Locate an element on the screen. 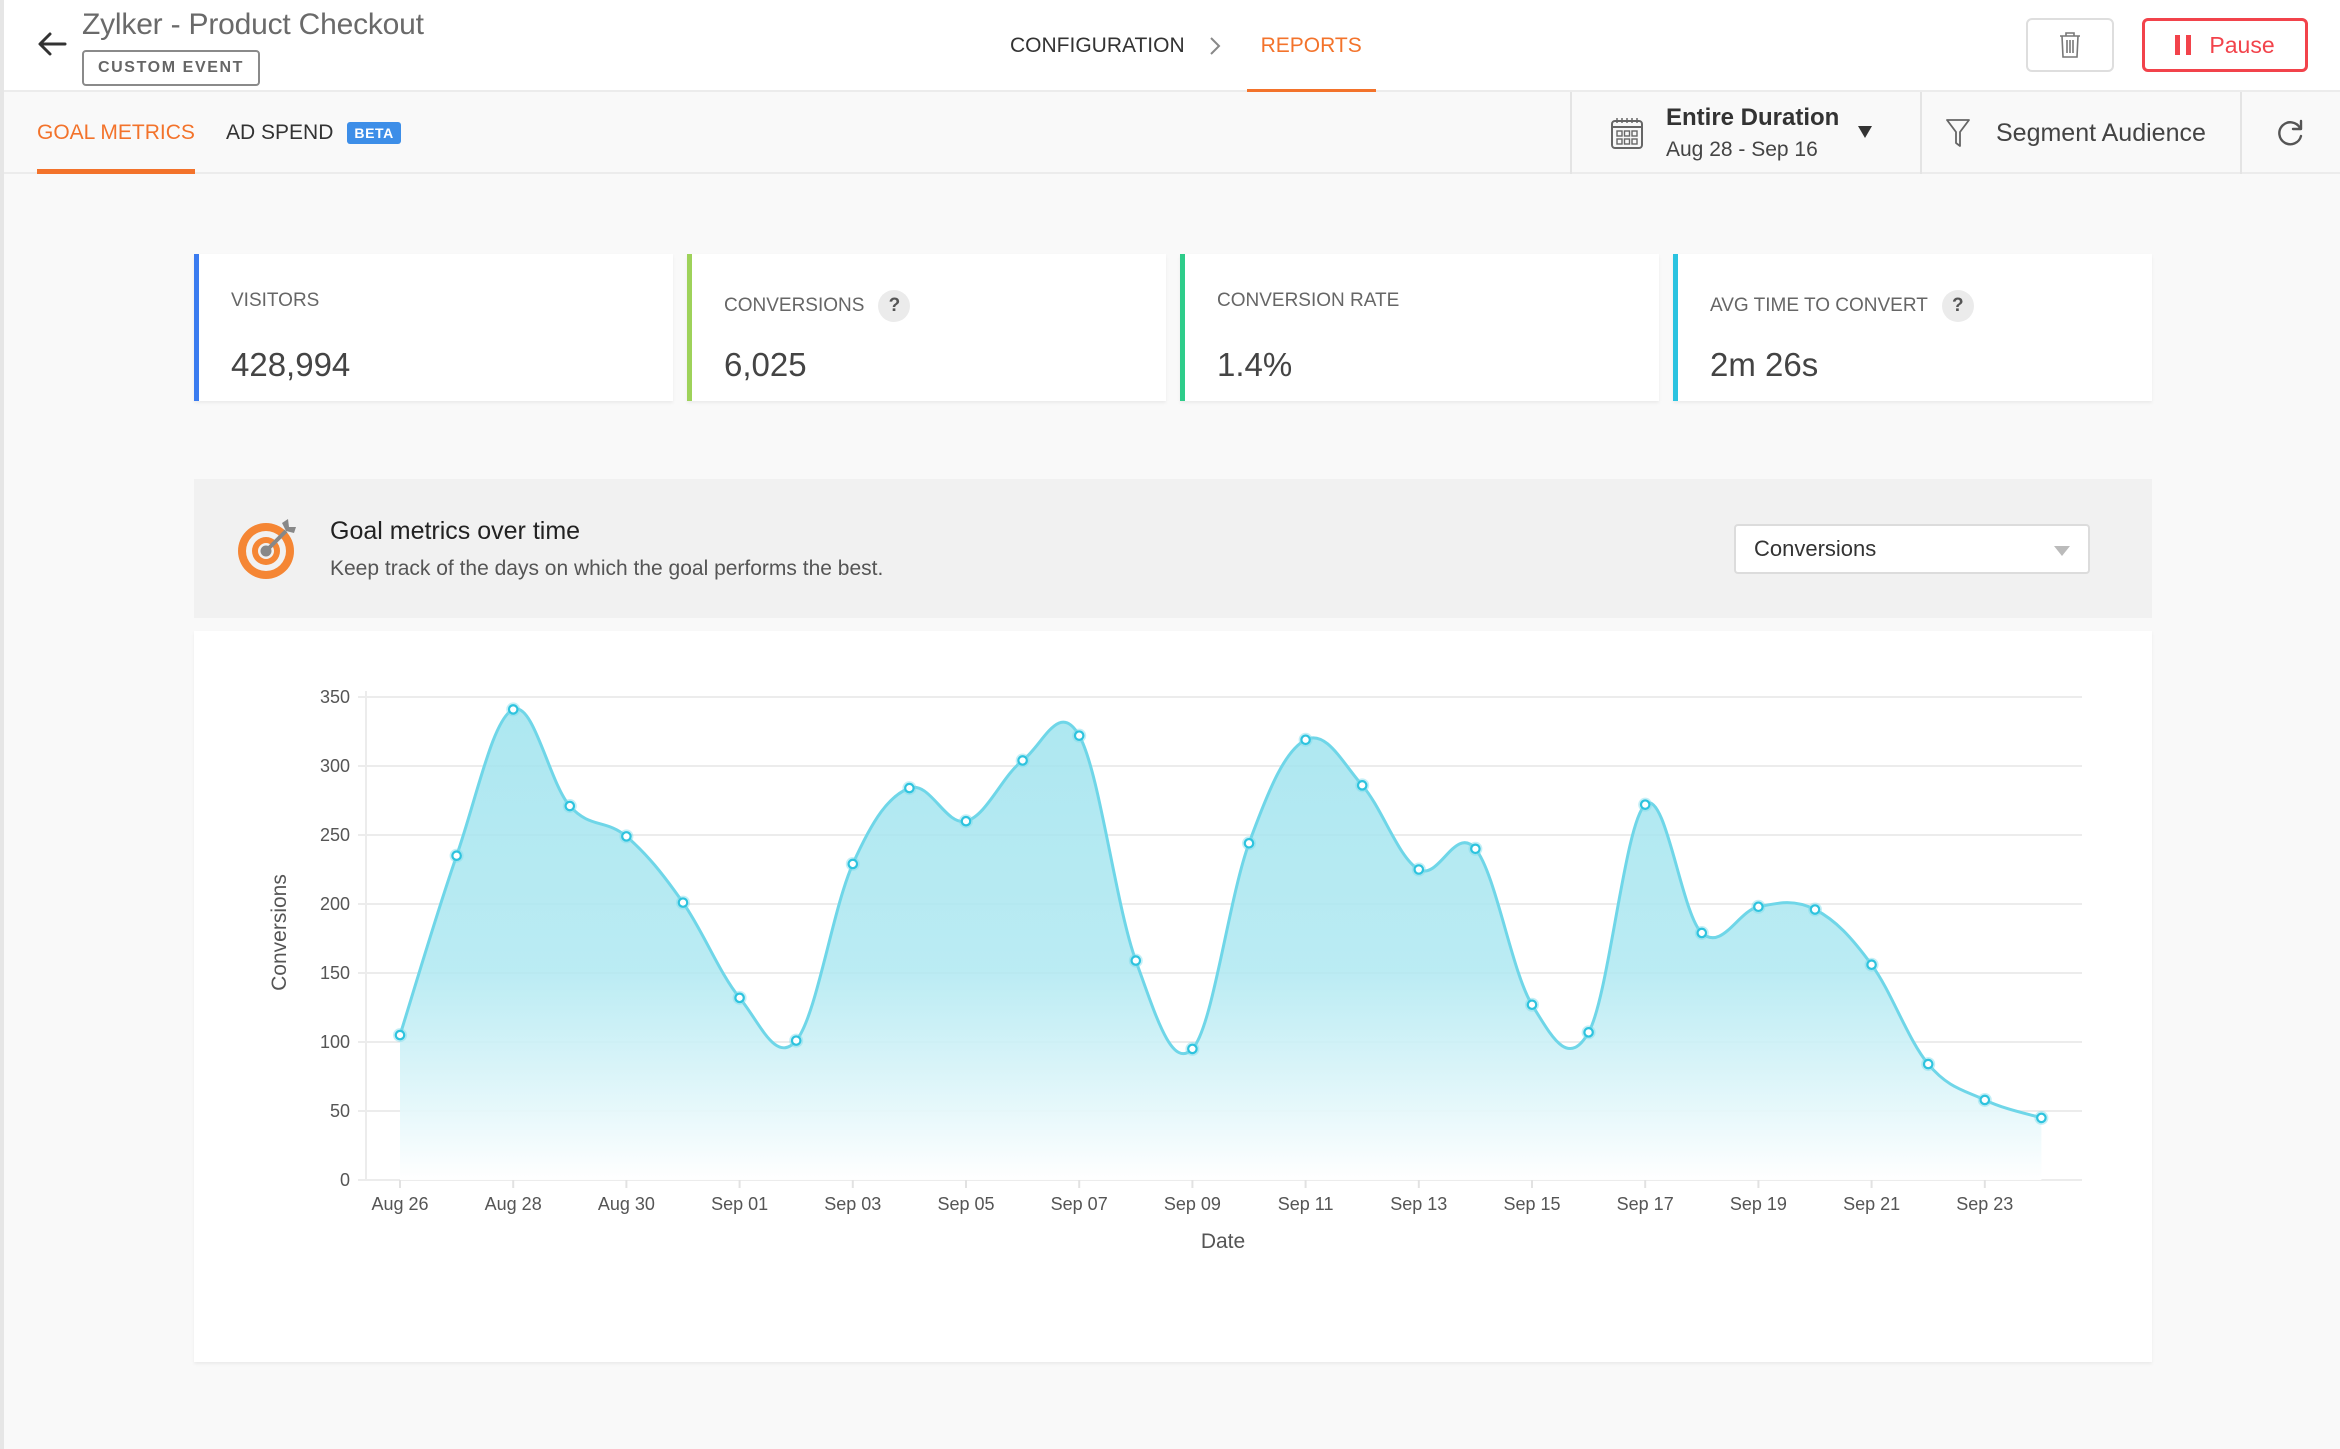 This screenshot has width=2340, height=1449. x-tick-label: Sep 23 is located at coordinates (1984, 1204).